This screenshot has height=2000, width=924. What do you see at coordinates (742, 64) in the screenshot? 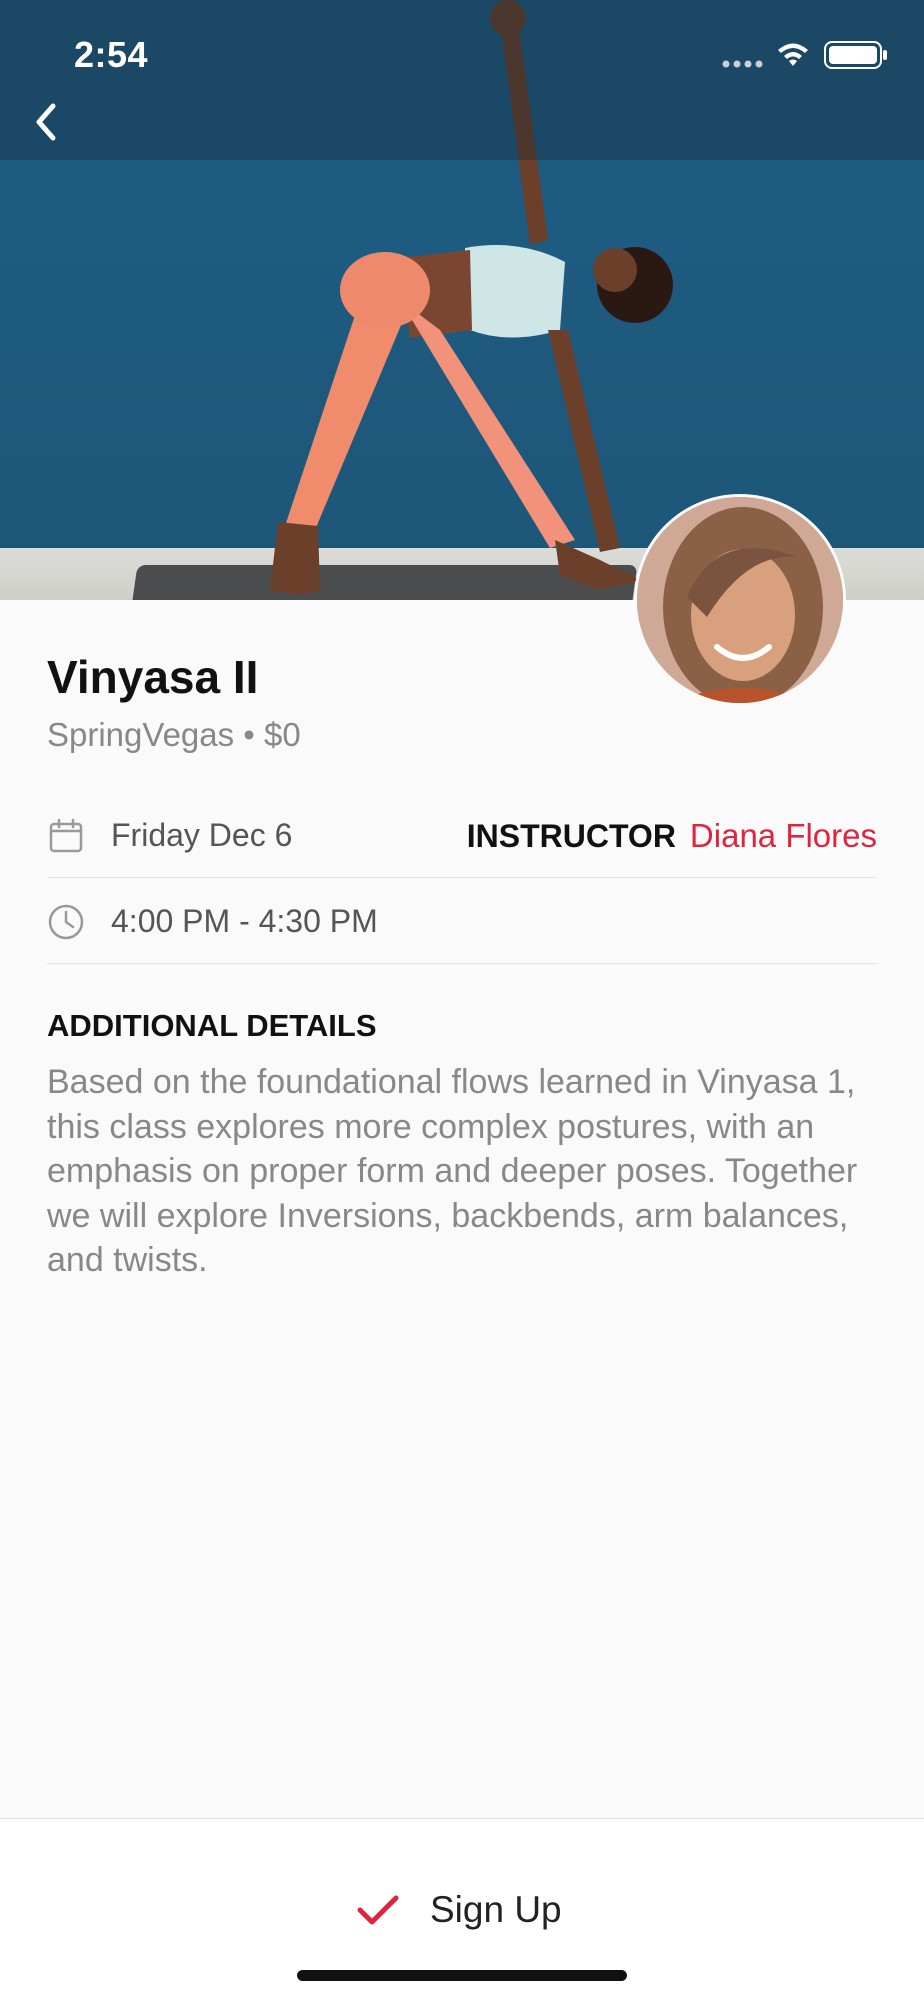
I see `signal-icon` at bounding box center [742, 64].